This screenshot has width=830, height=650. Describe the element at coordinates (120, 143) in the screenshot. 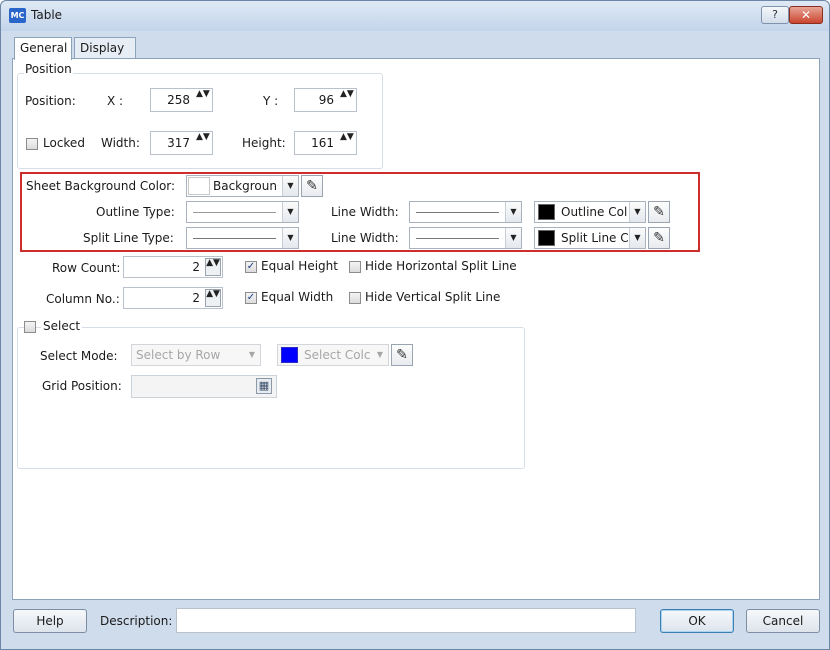

I see `width-label: Width:` at that location.